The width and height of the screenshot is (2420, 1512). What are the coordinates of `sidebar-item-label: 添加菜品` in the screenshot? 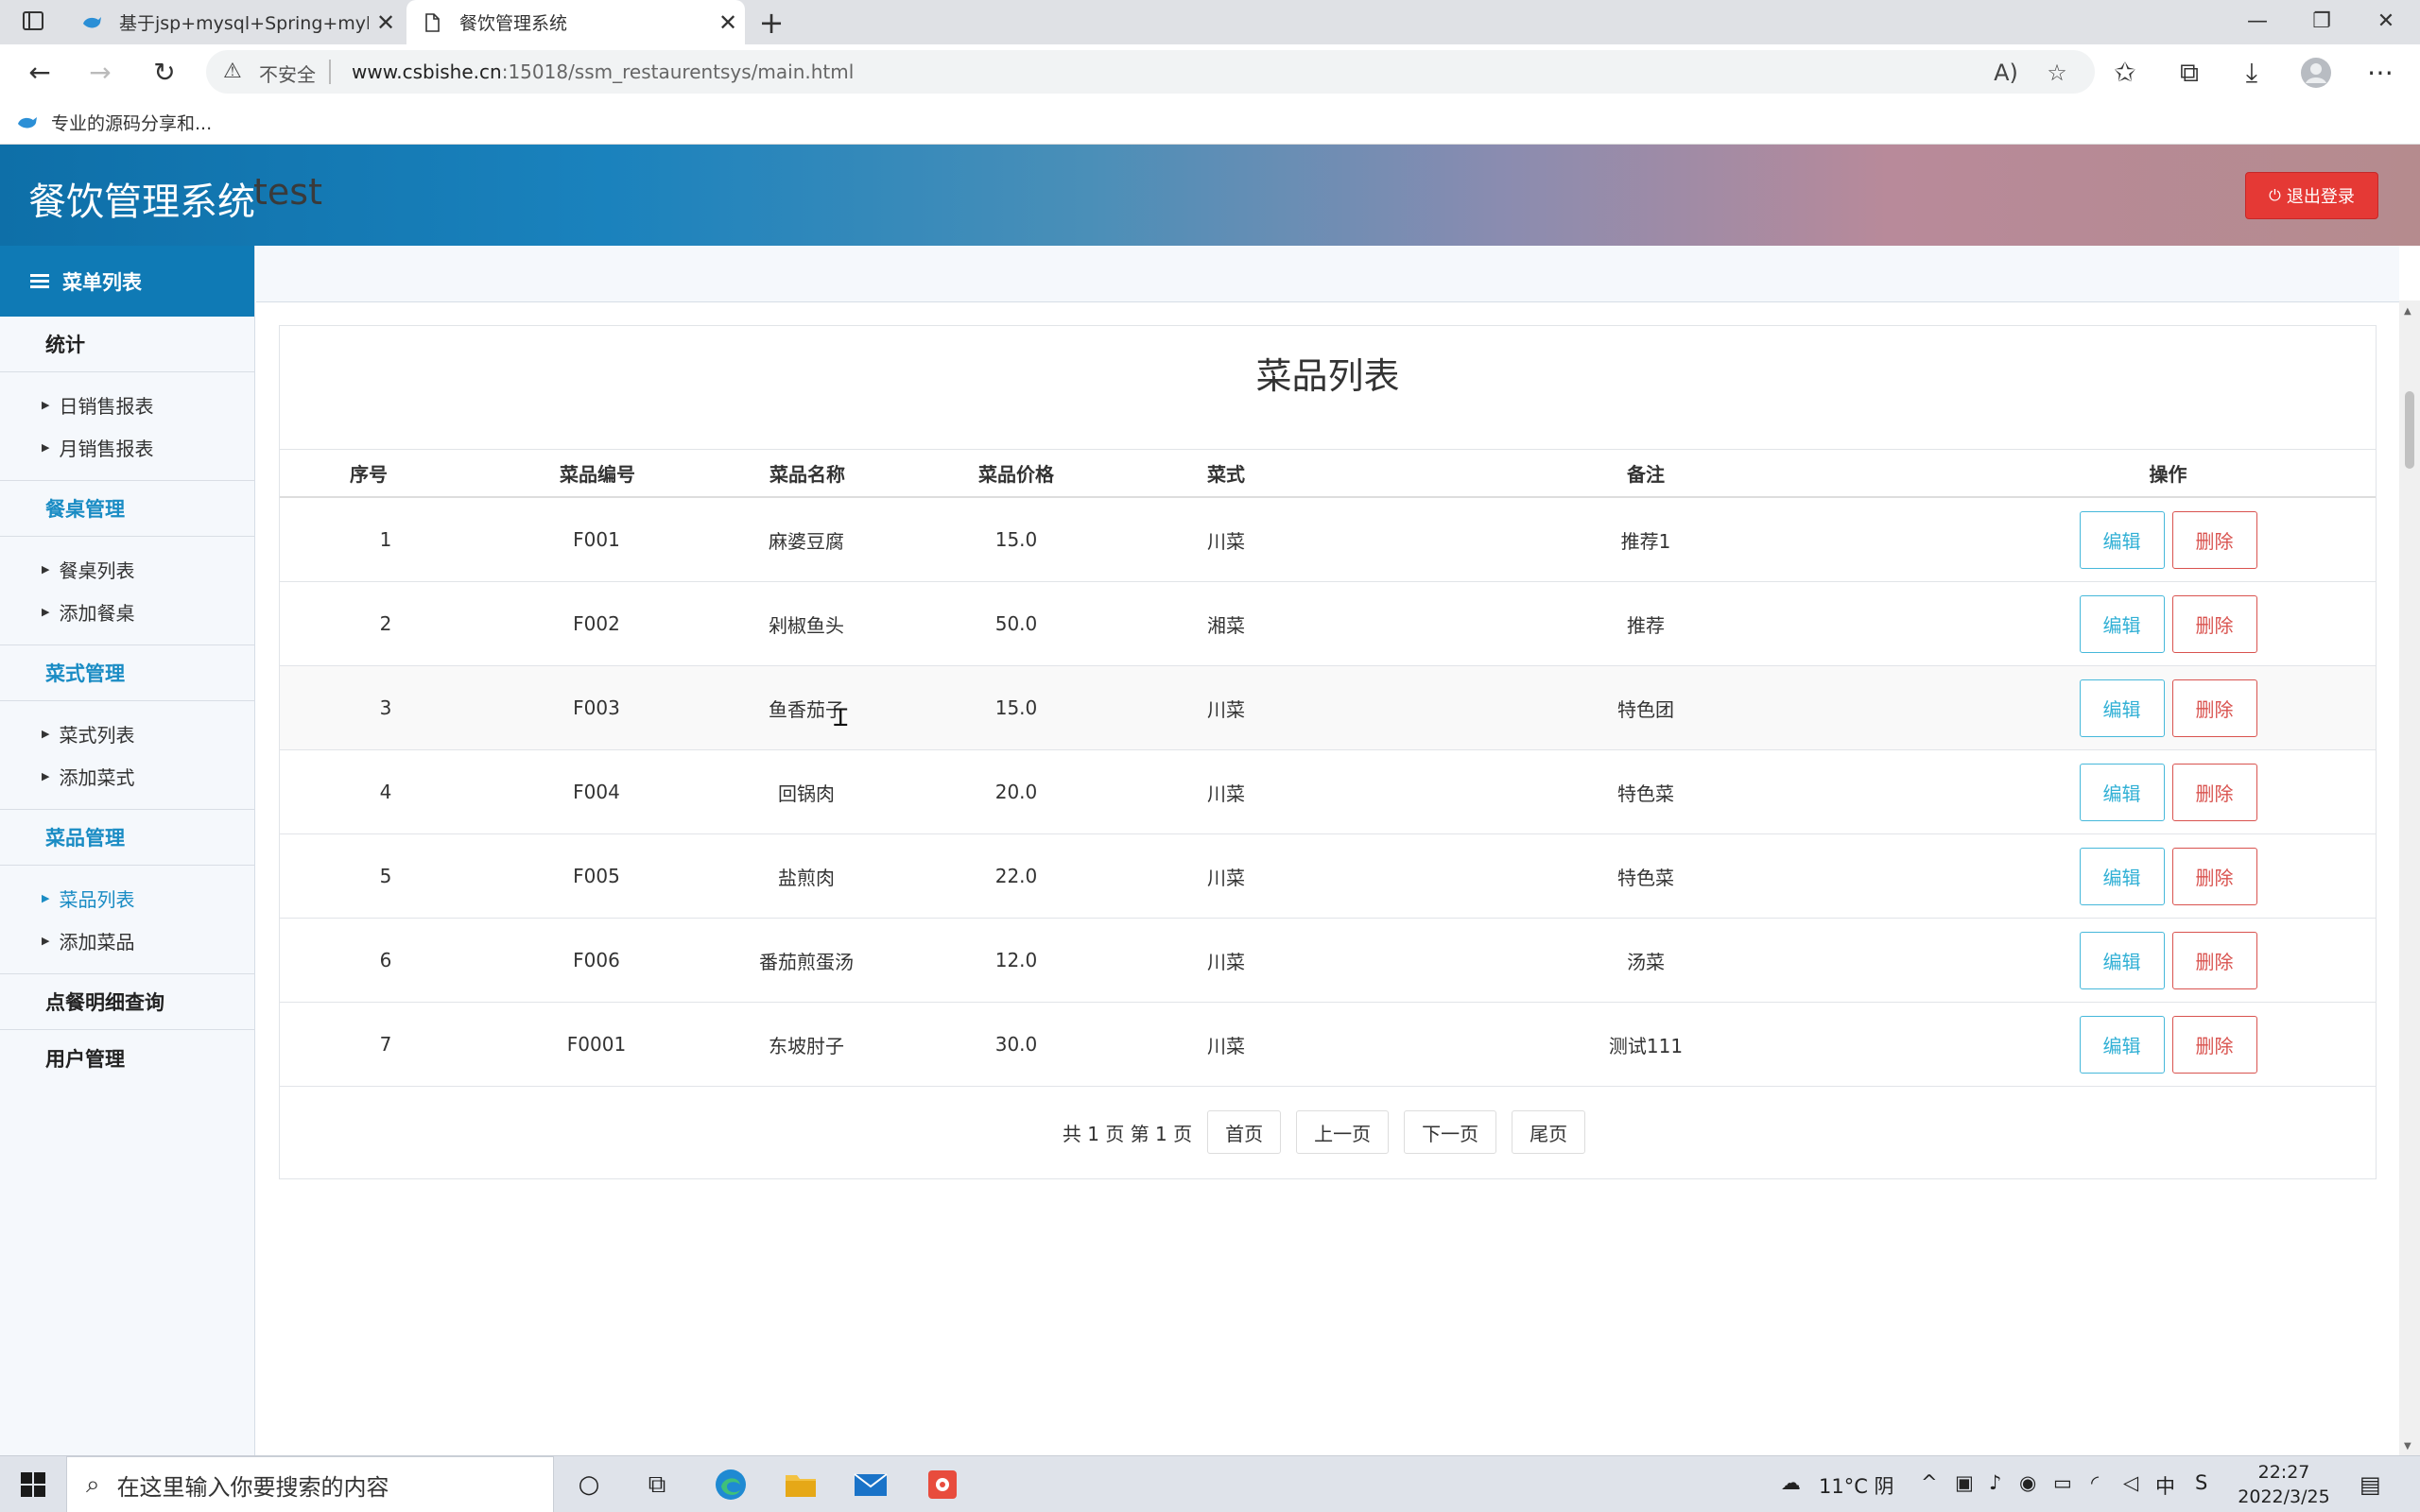 It's located at (97, 942).